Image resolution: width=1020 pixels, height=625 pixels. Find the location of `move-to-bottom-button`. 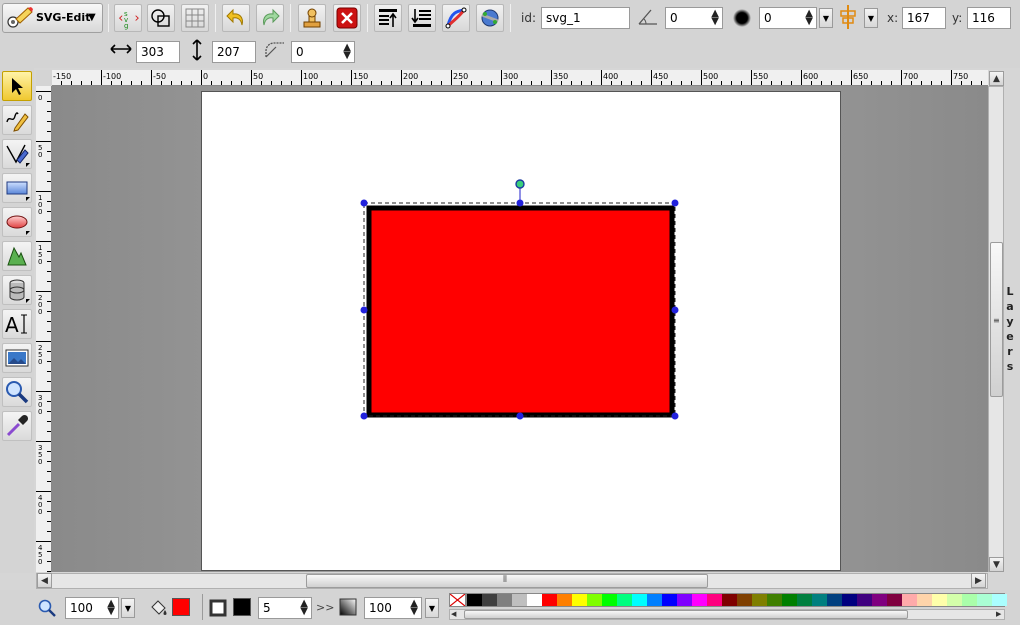

move-to-bottom-button is located at coordinates (422, 18).